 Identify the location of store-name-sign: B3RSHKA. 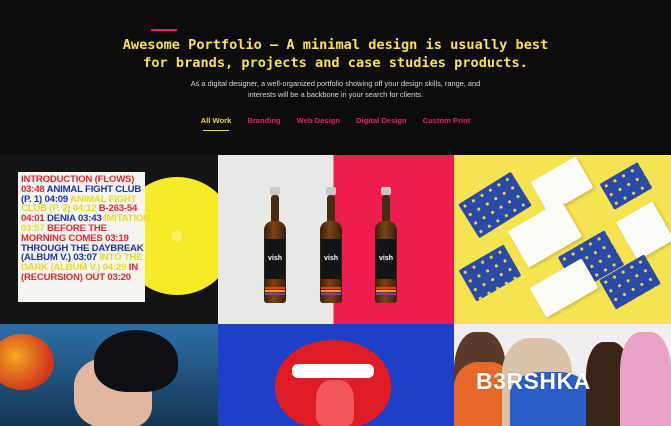
(533, 381).